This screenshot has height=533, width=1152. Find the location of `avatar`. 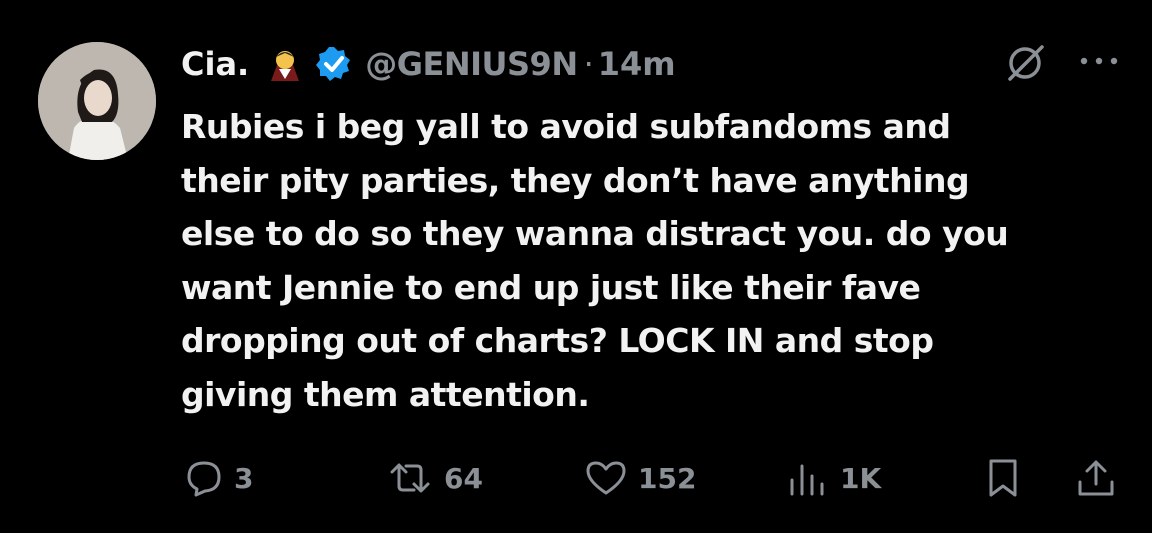

avatar is located at coordinates (97, 101).